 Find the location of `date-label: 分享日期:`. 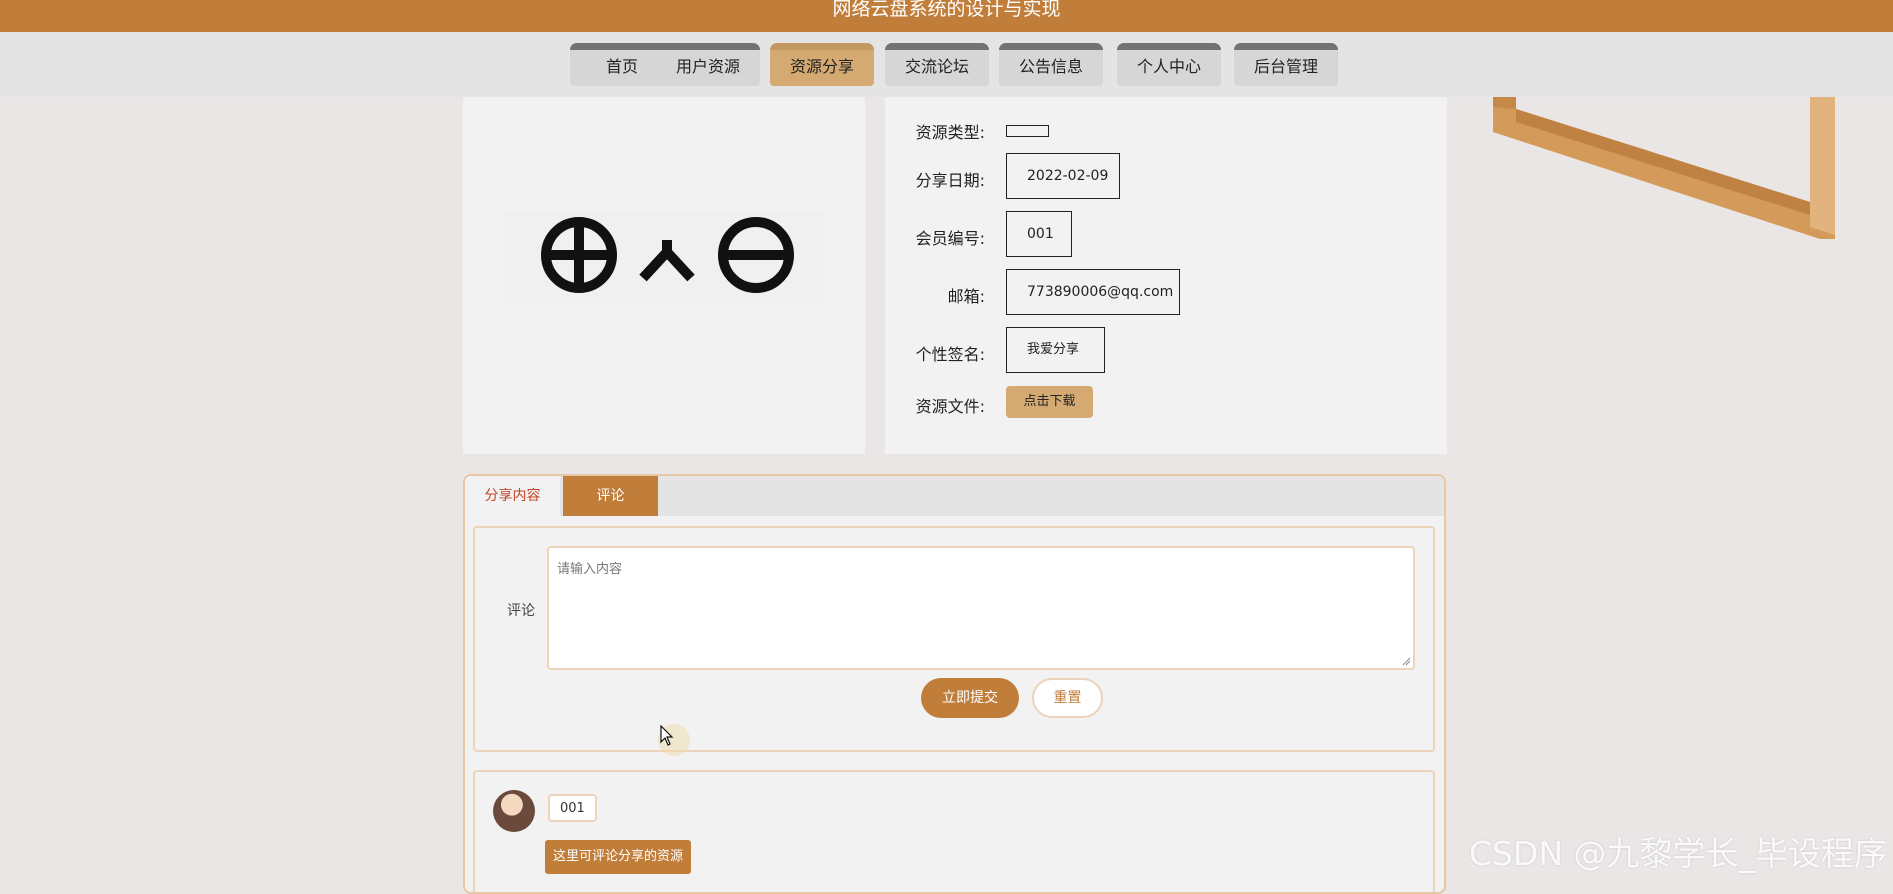

date-label: 分享日期: is located at coordinates (950, 180).